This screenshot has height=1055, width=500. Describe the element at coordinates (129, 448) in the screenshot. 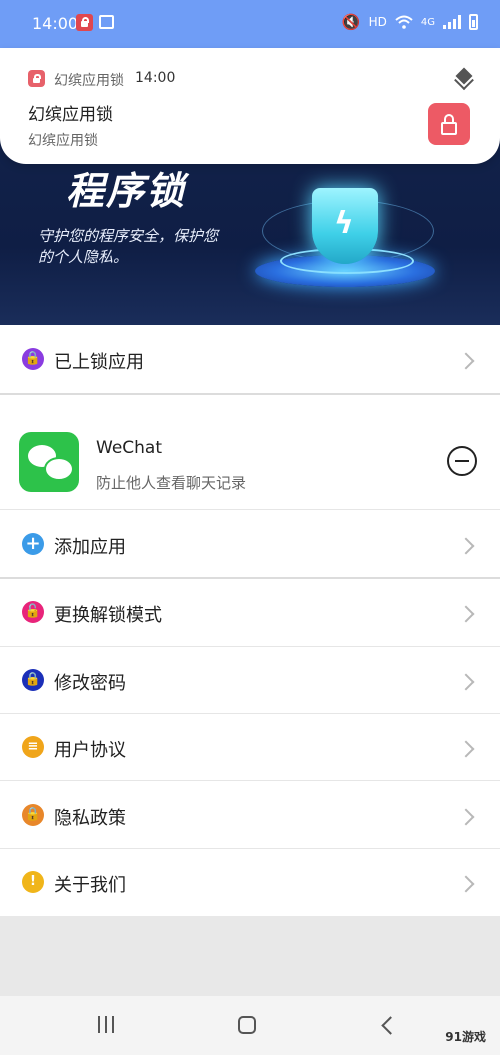

I see `locked-app-name: WeChat` at that location.